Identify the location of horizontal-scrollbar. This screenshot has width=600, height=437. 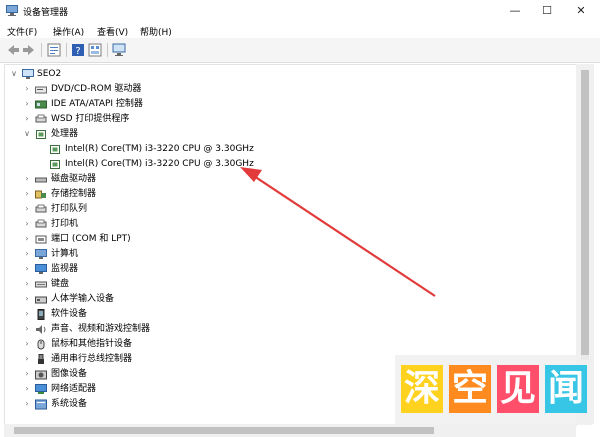
(290, 430).